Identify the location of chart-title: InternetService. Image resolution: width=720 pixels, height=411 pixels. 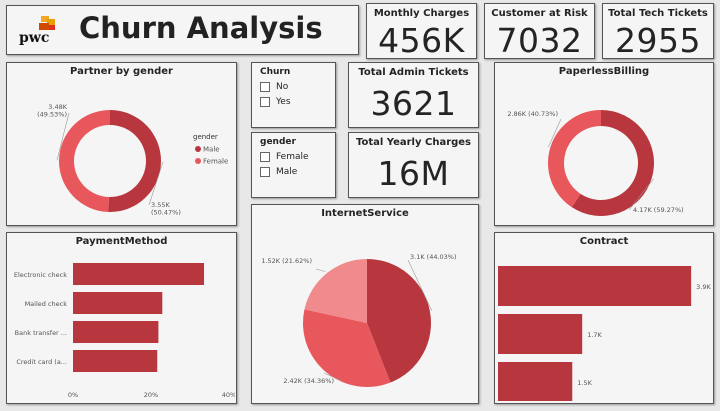
(365, 213).